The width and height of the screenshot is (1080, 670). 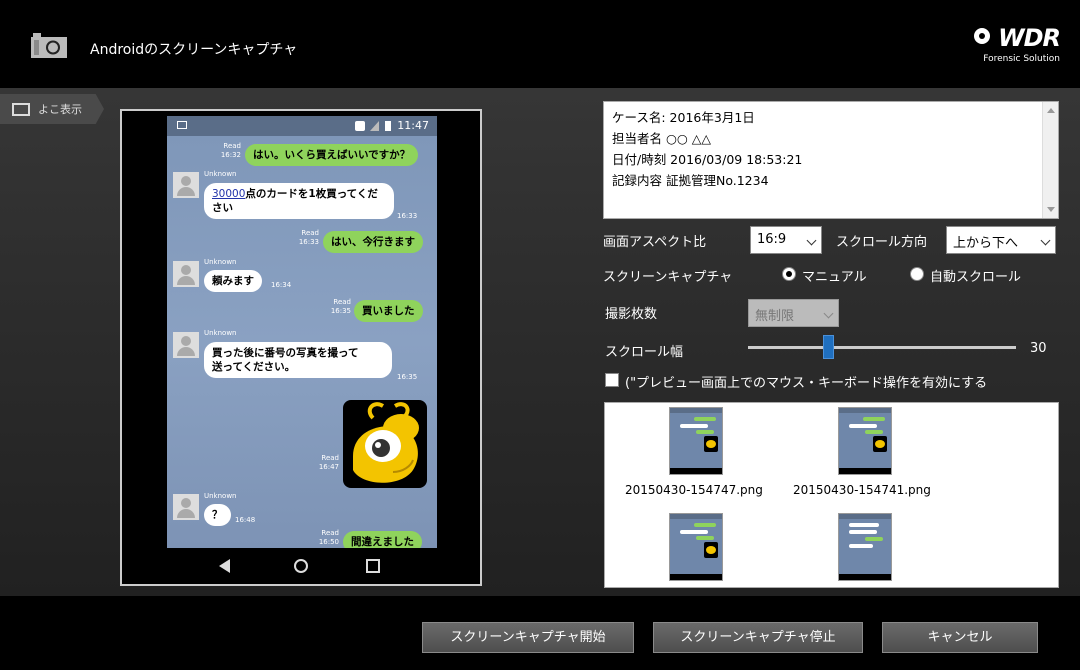 I want to click on scroll-width-slider-track, so click(x=882, y=347).